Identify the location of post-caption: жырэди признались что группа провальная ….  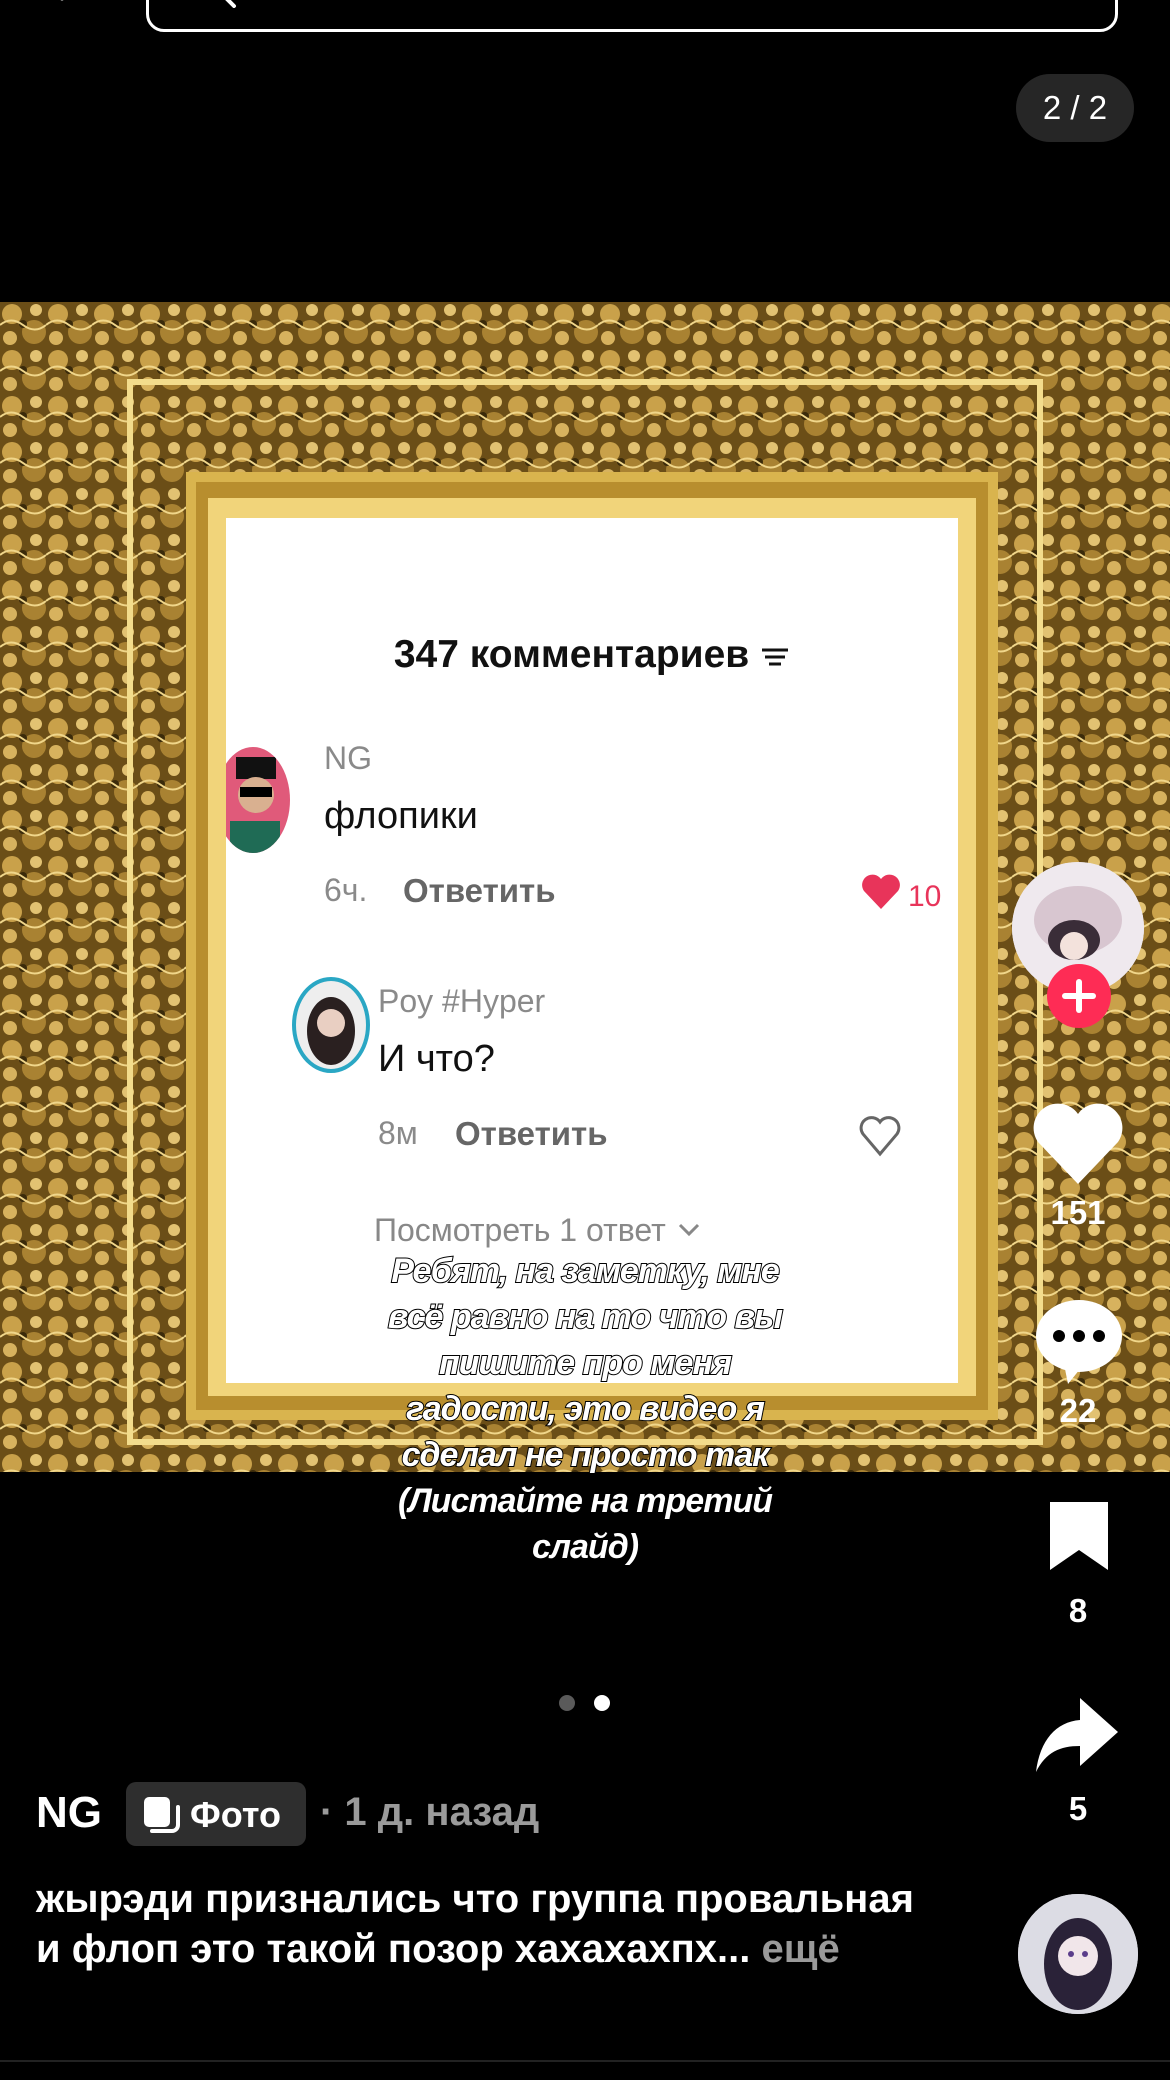
(486, 1924).